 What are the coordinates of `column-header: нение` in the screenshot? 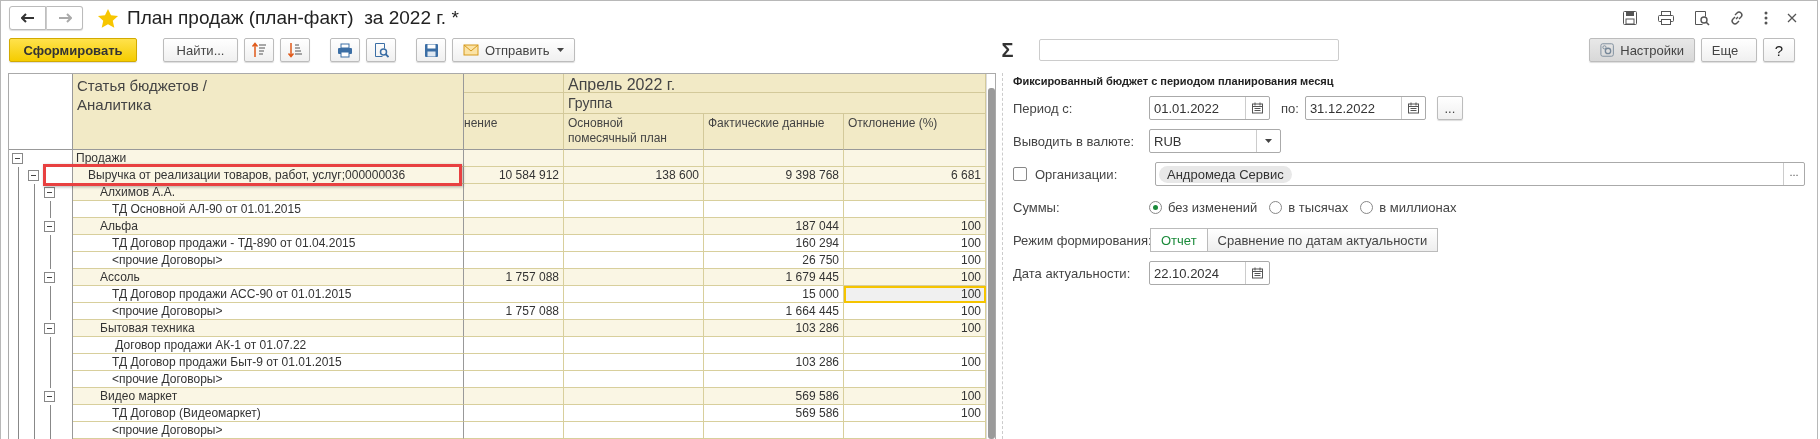 It's located at (514, 132).